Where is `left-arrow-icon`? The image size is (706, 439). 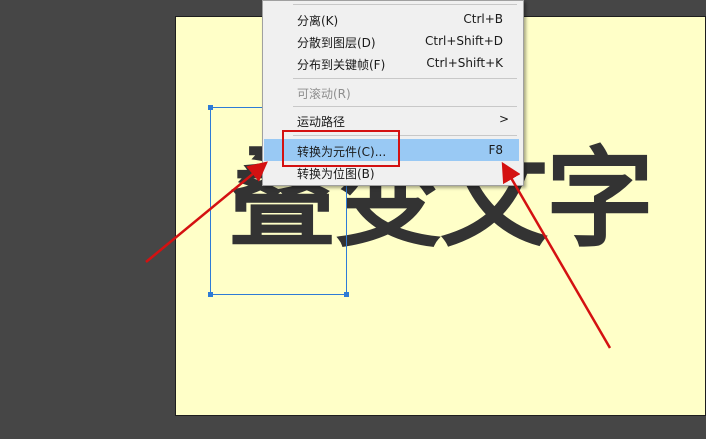
left-arrow-icon is located at coordinates (206, 212).